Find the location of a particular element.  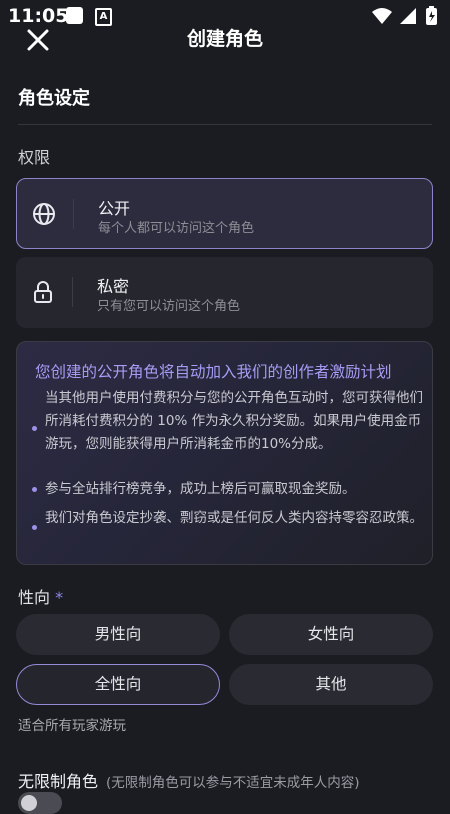

lock-icon is located at coordinates (43, 292).